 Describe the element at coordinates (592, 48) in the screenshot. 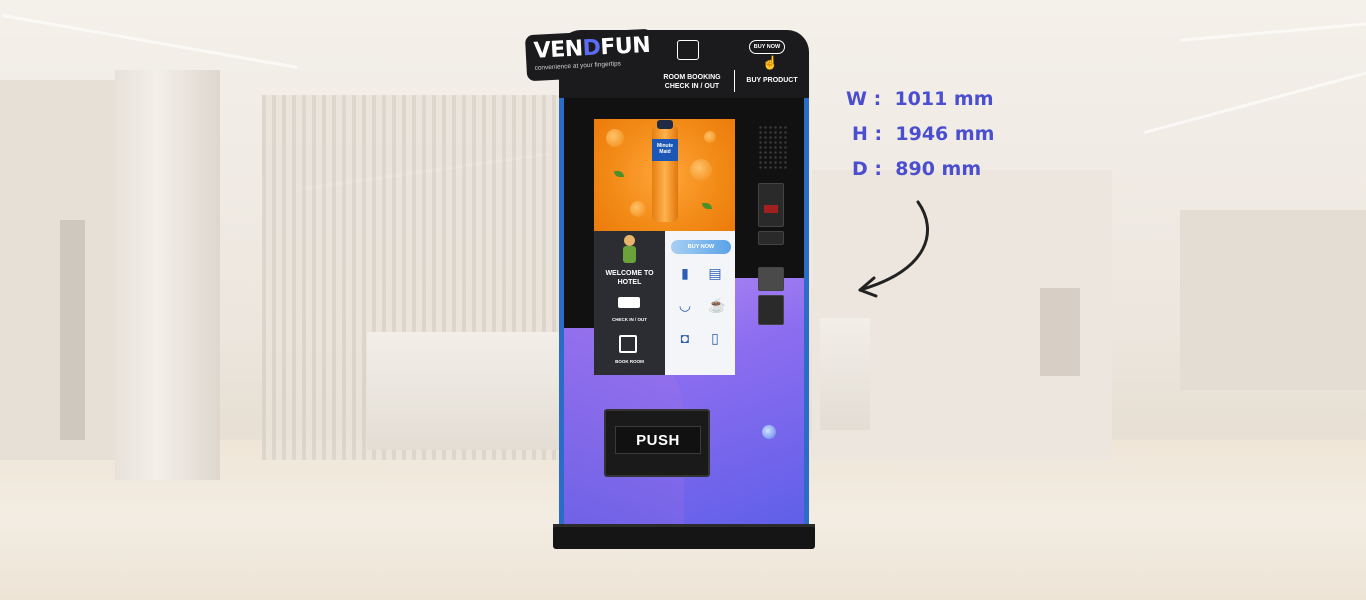

I see `brand-name: VENDFUN` at that location.